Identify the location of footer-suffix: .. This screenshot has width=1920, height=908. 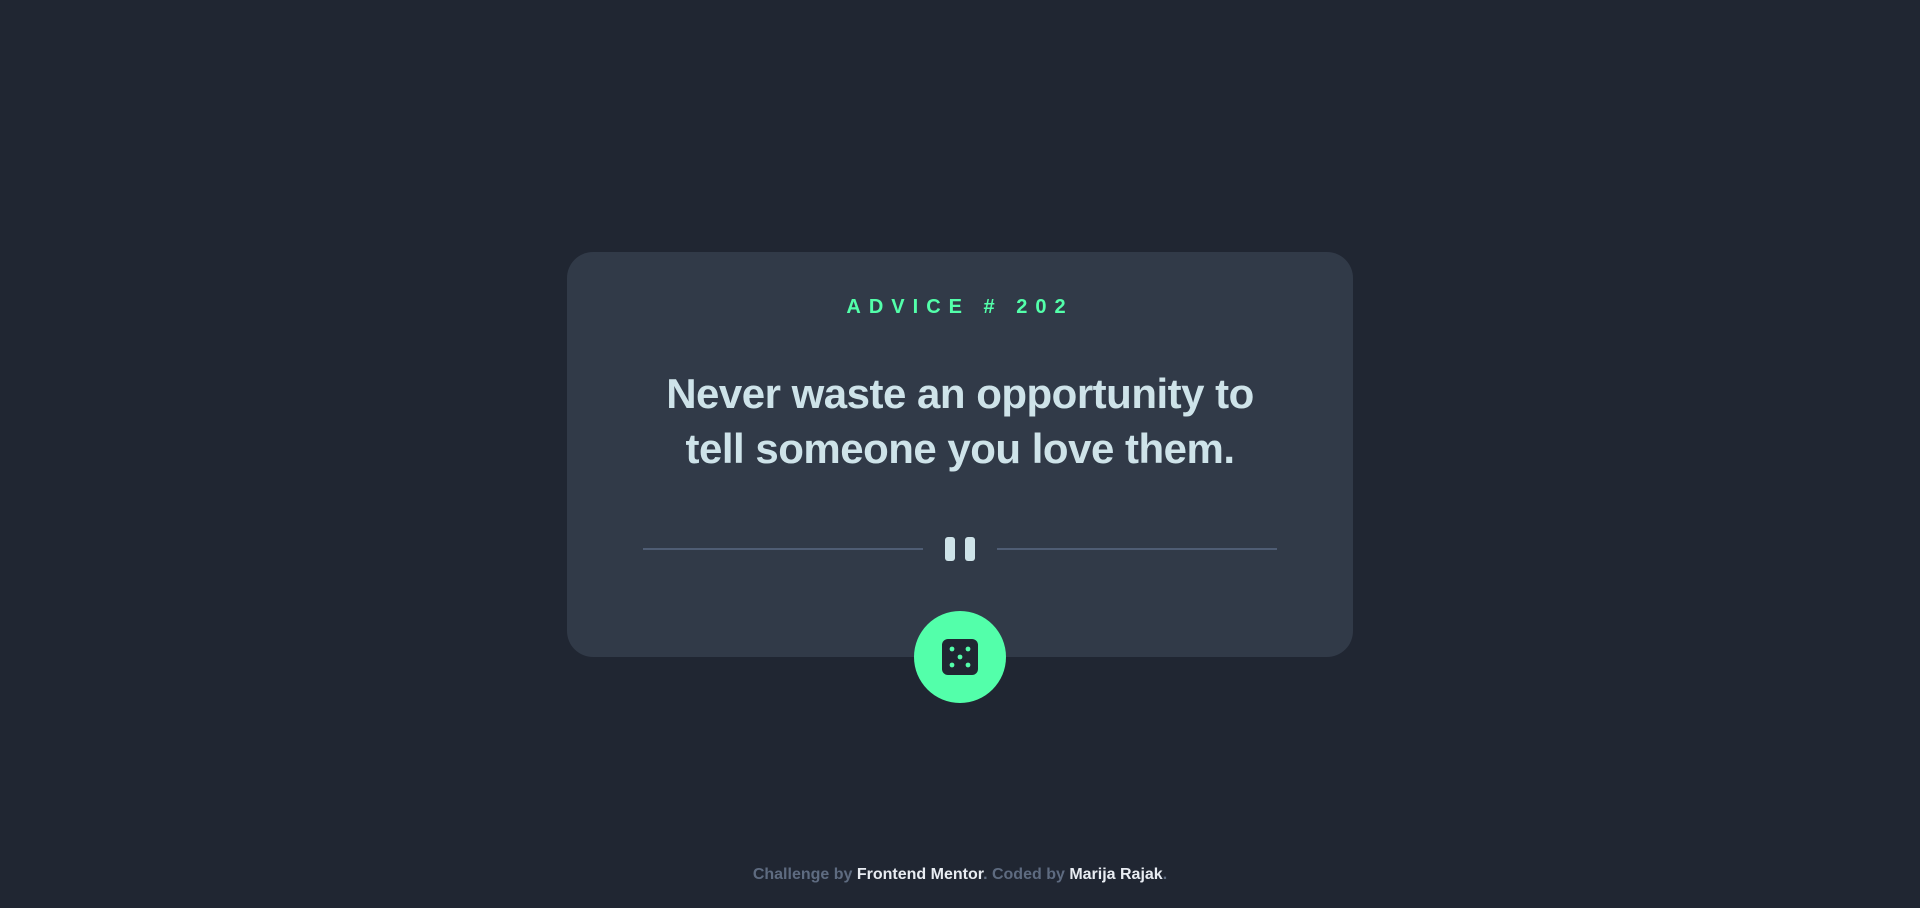
(1165, 874).